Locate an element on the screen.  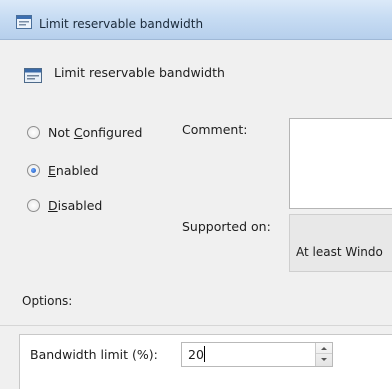
supported-on-box is located at coordinates (340, 243).